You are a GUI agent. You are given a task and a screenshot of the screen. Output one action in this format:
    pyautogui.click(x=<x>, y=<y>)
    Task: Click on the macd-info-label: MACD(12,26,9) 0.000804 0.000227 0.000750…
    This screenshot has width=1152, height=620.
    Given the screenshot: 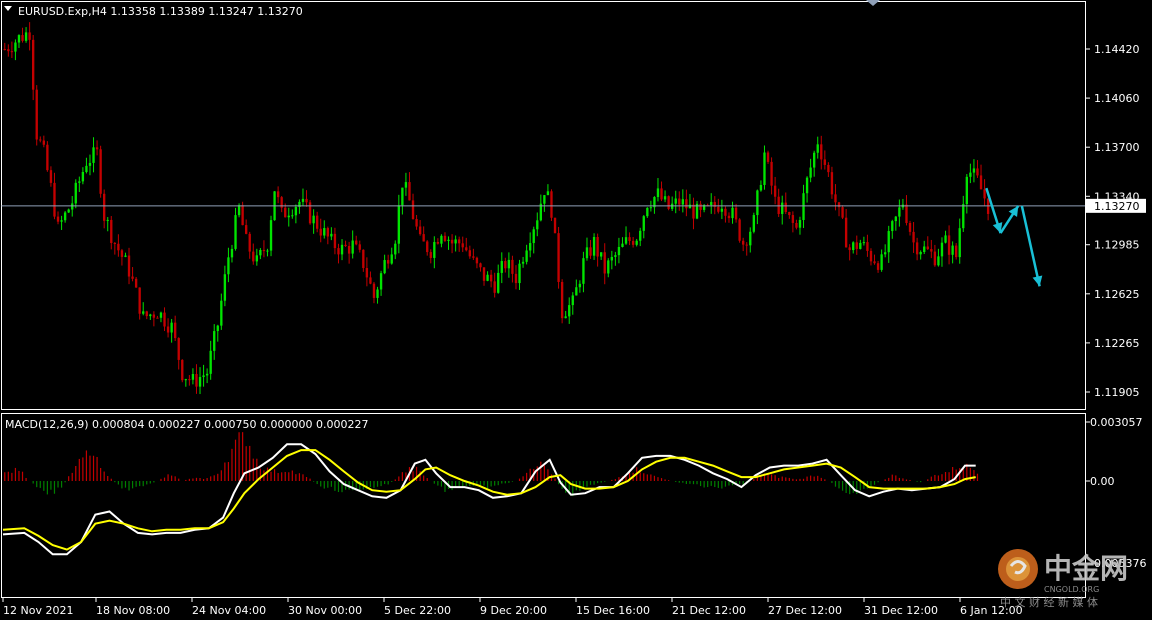 What is the action you would take?
    pyautogui.click(x=186, y=424)
    